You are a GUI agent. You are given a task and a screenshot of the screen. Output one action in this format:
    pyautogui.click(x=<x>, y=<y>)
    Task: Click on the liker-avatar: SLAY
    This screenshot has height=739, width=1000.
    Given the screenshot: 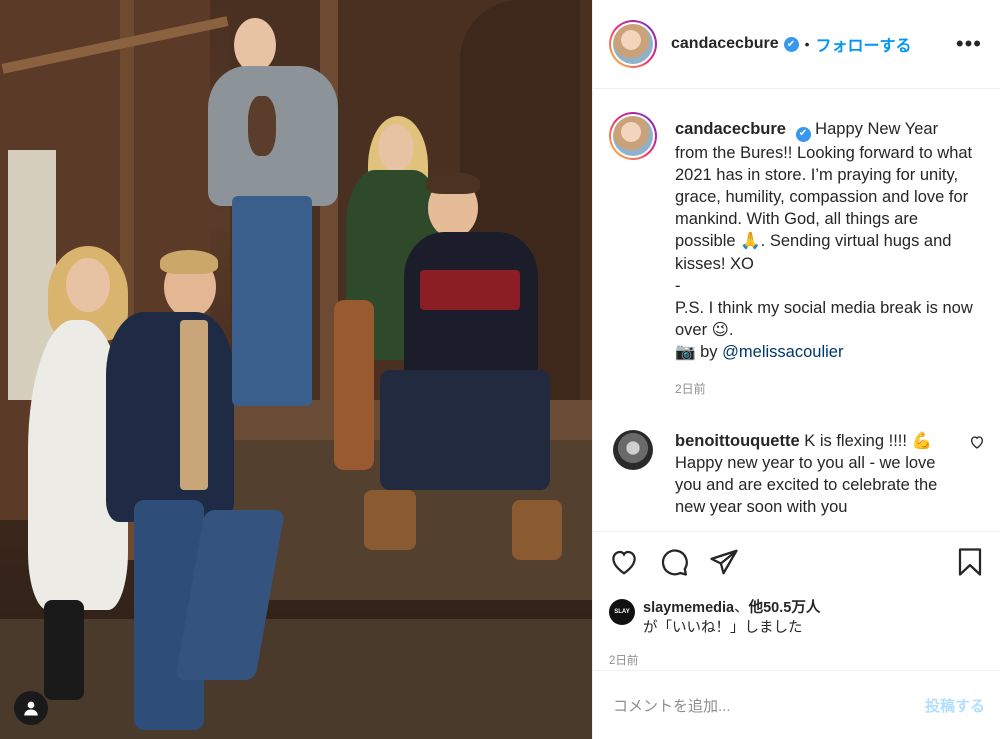 What is the action you would take?
    pyautogui.click(x=622, y=612)
    